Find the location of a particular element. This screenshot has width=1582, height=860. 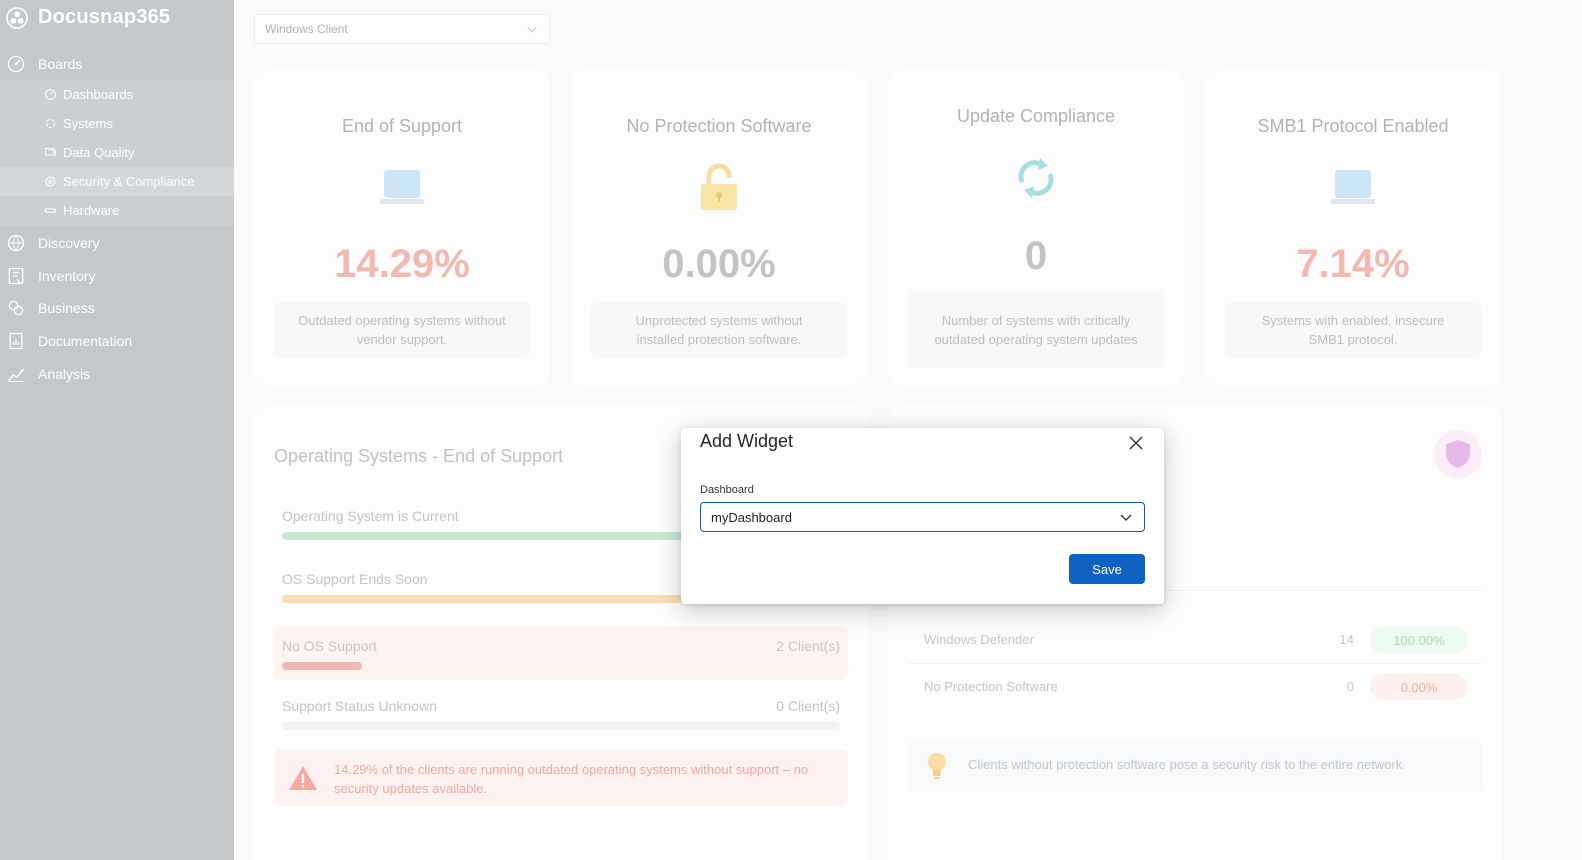

os-row-count: 2 Client(s) is located at coordinates (808, 646).